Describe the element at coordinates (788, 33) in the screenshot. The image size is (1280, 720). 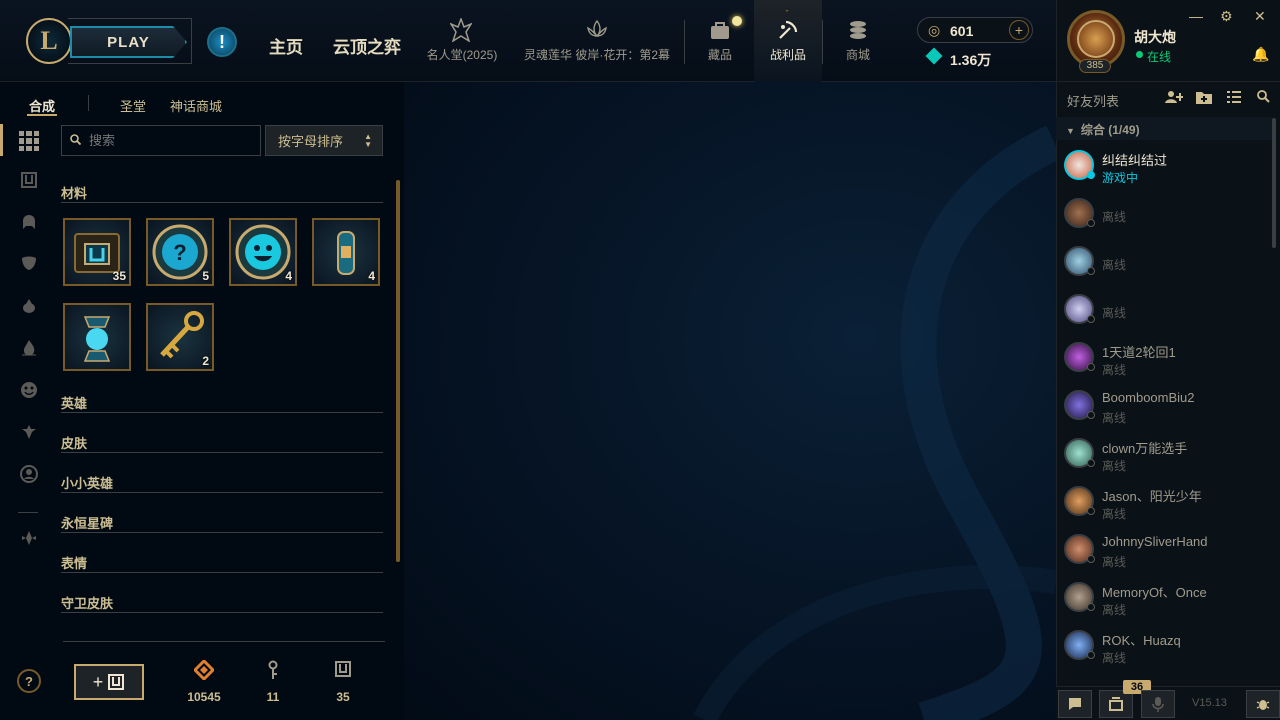
I see `loot-pickaxe-icon` at that location.